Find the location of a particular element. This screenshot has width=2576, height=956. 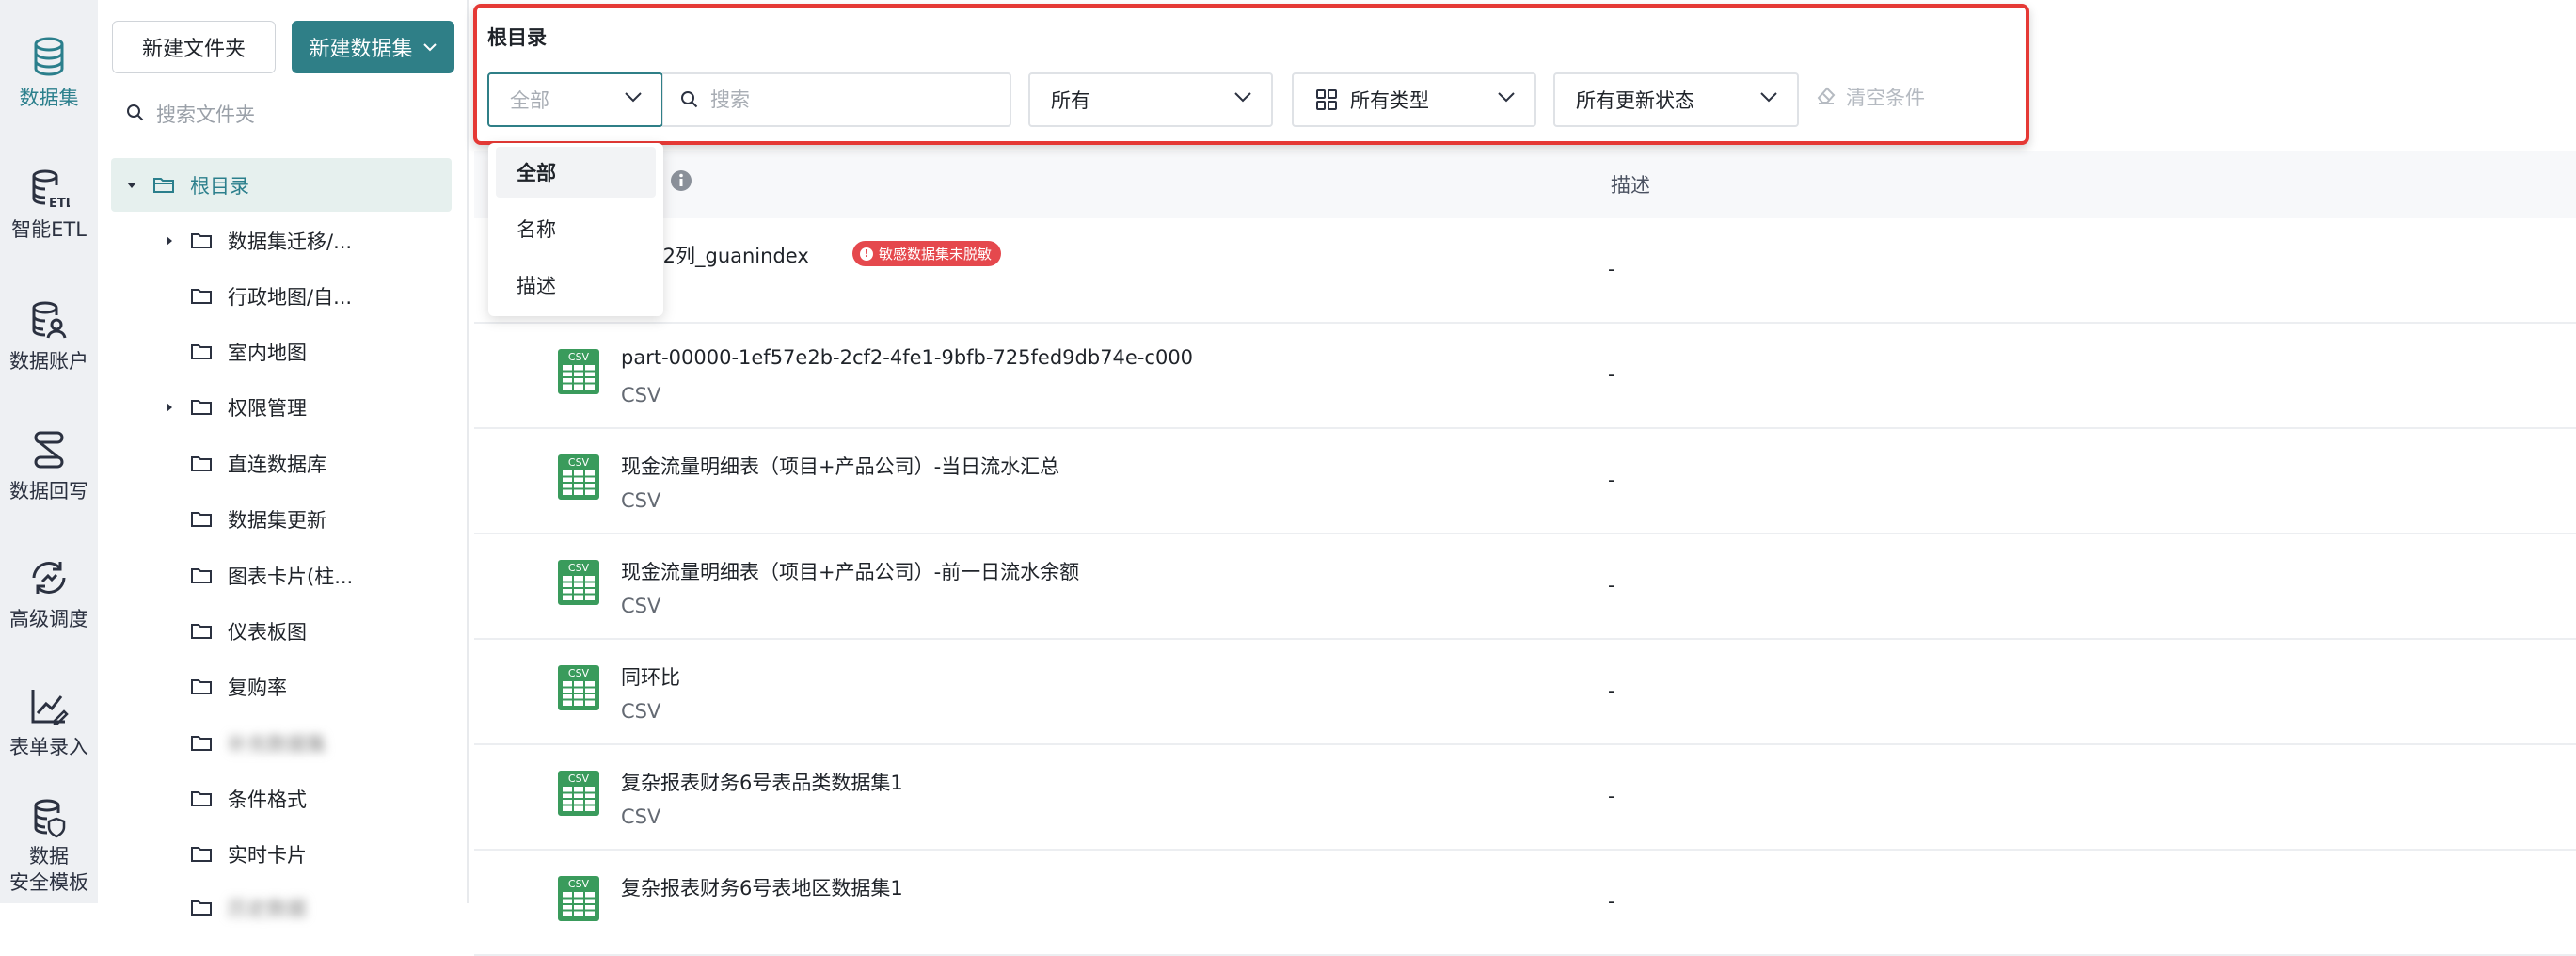

tree-item-label: 室内地图 is located at coordinates (267, 352).